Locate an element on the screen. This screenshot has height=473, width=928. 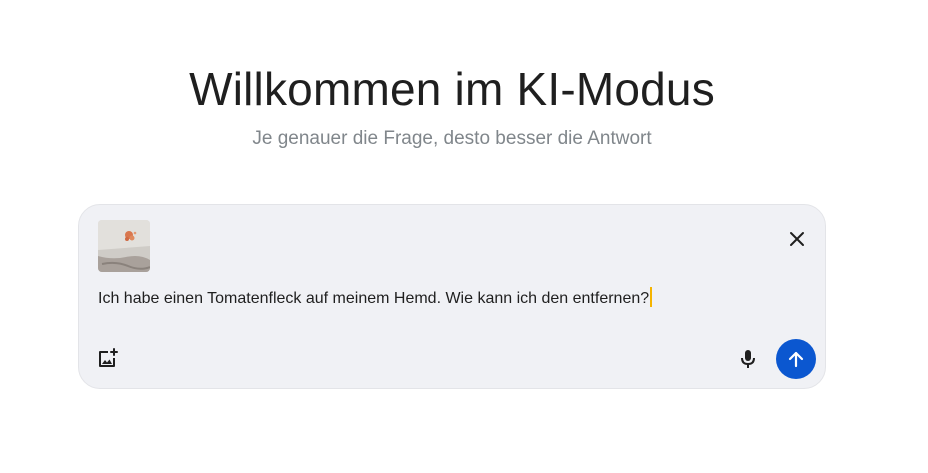
mic-icon is located at coordinates (748, 359).